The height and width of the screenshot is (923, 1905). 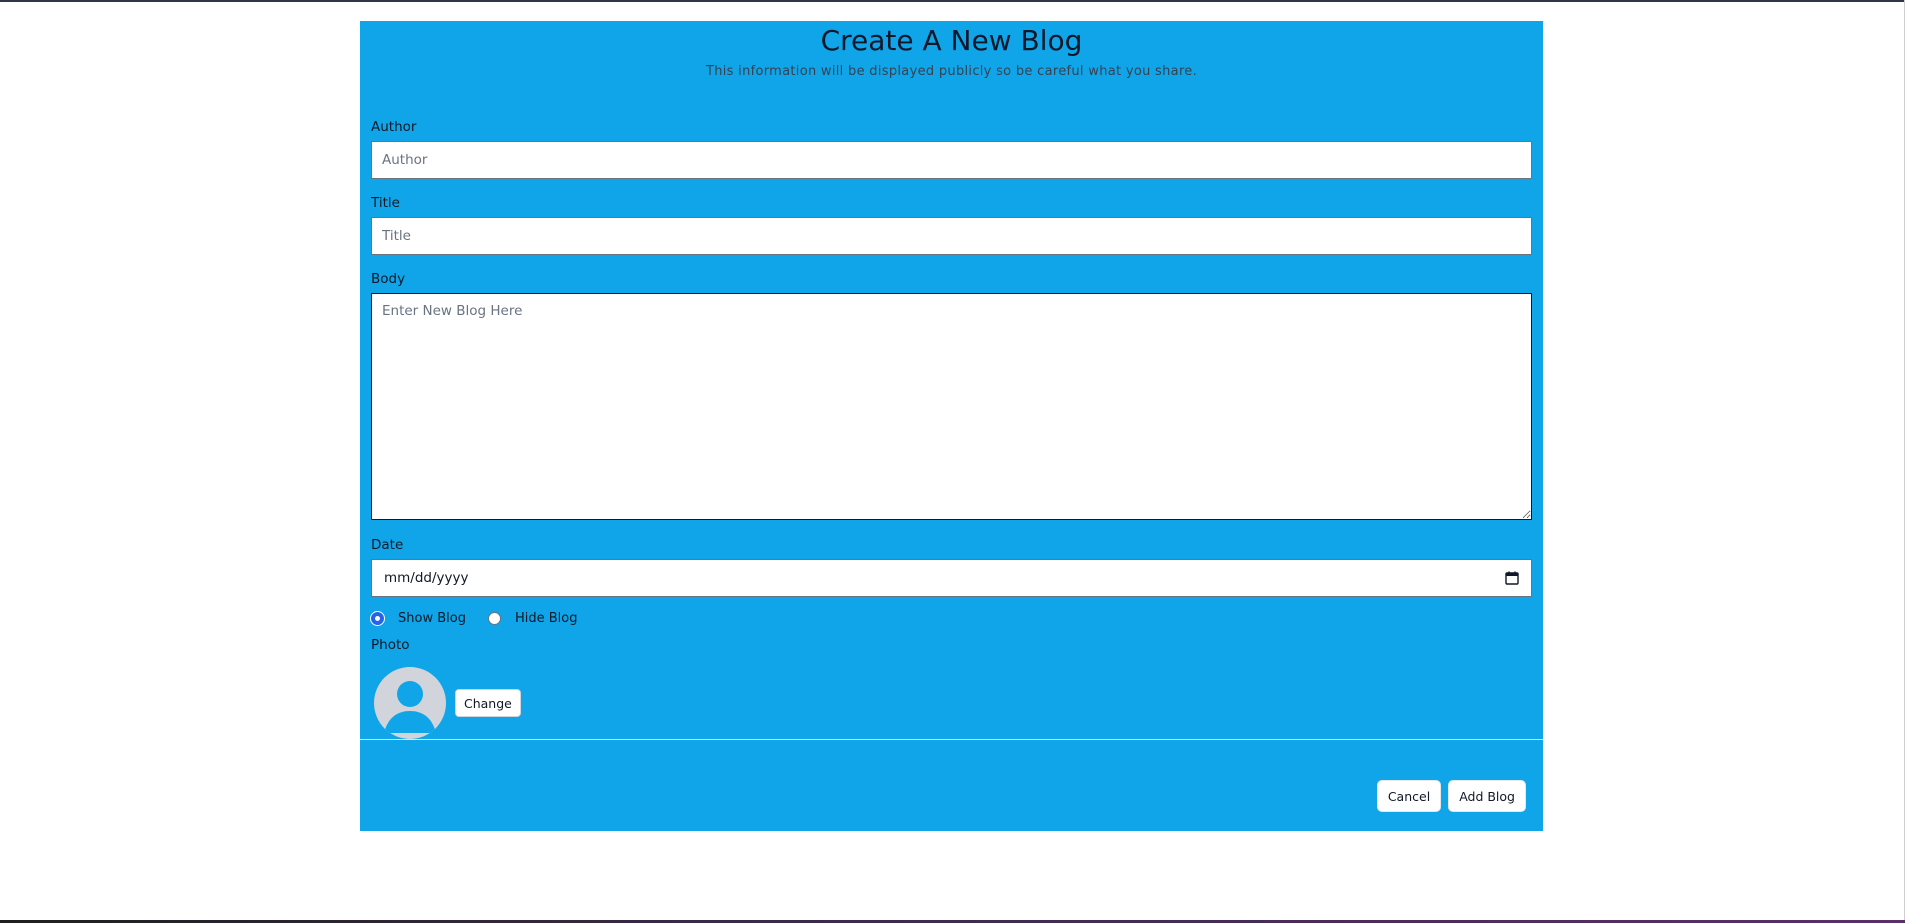 What do you see at coordinates (951, 236) in the screenshot?
I see `title-input` at bounding box center [951, 236].